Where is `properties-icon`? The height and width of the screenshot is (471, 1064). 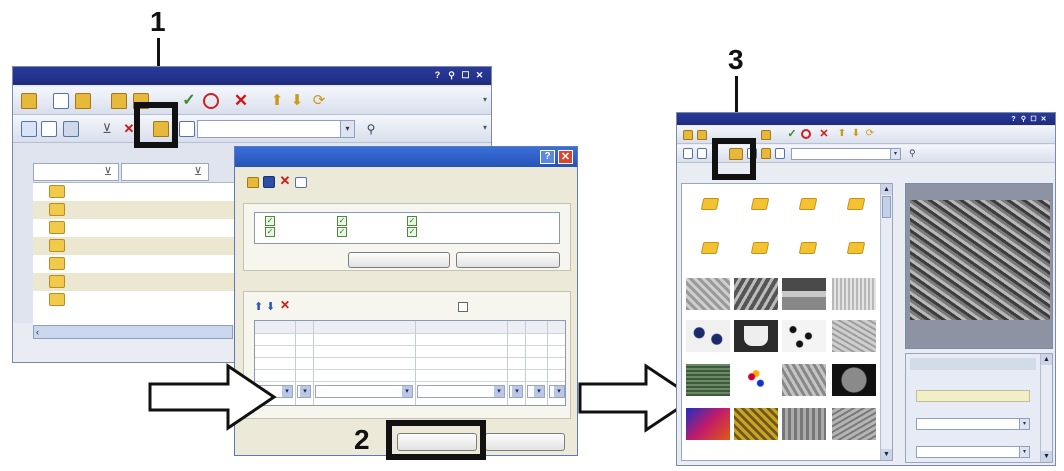 properties-icon is located at coordinates (301, 182).